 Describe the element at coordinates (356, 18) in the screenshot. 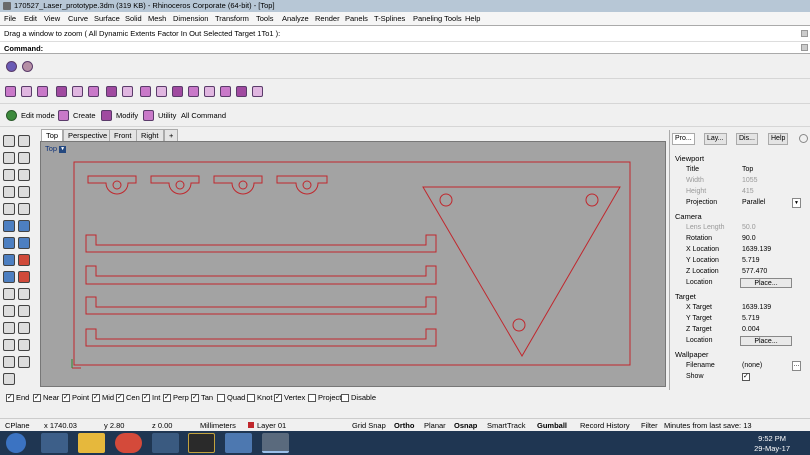

I see `menu-panels: Panels` at that location.